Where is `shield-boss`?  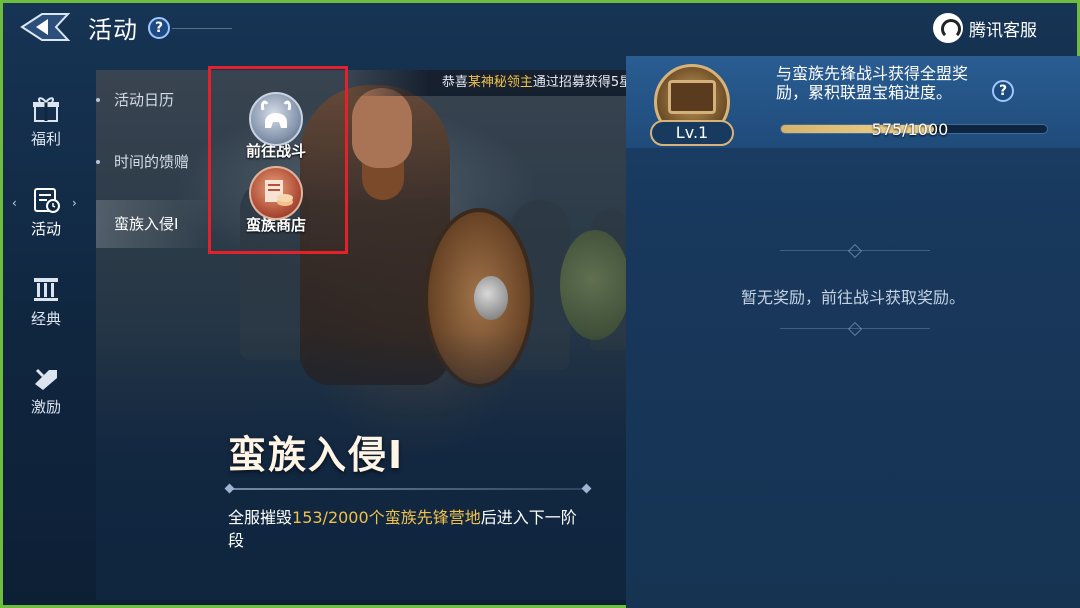 shield-boss is located at coordinates (491, 298).